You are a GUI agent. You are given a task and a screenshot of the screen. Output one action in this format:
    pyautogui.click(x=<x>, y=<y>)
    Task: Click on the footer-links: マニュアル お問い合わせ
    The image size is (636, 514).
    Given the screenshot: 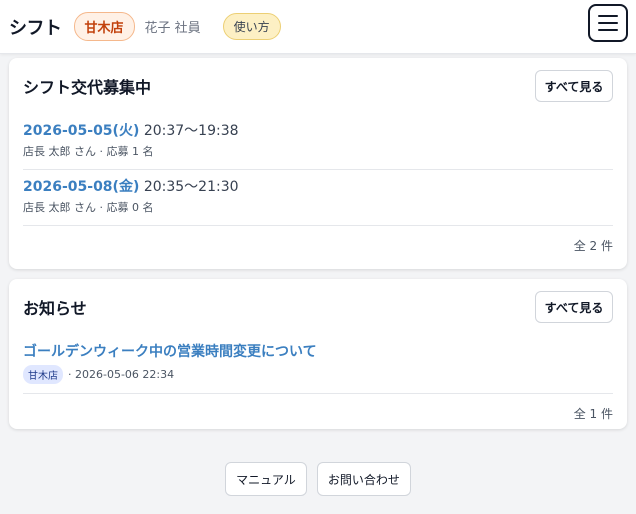 What is the action you would take?
    pyautogui.click(x=318, y=479)
    